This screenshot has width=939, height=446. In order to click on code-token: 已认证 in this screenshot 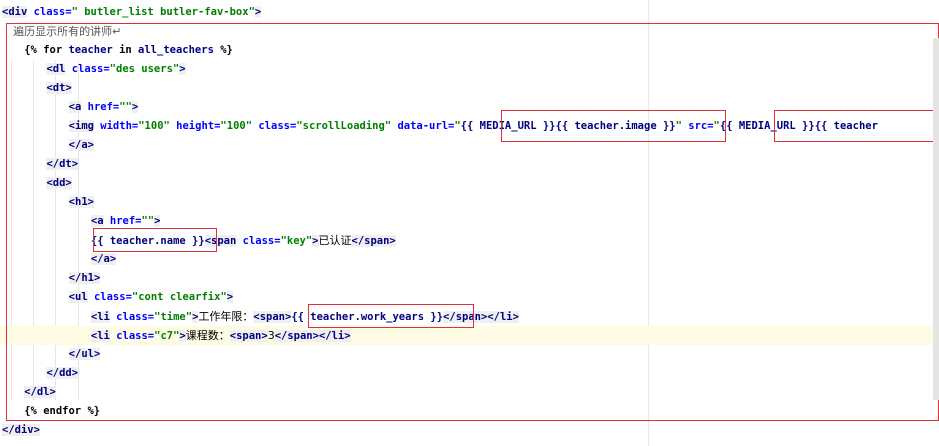, I will do `click(335, 240)`.